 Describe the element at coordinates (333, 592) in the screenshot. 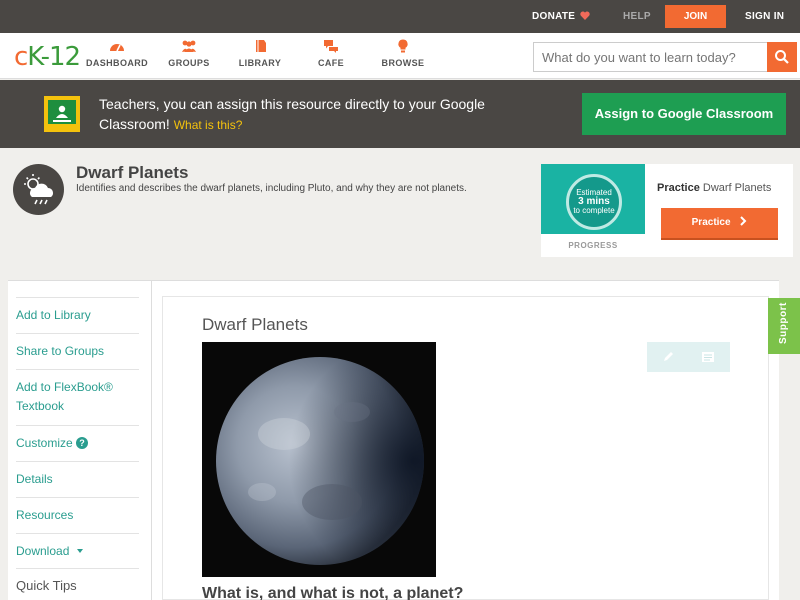

I see `lesson-subheading: What is, and what is not, a planet?` at that location.